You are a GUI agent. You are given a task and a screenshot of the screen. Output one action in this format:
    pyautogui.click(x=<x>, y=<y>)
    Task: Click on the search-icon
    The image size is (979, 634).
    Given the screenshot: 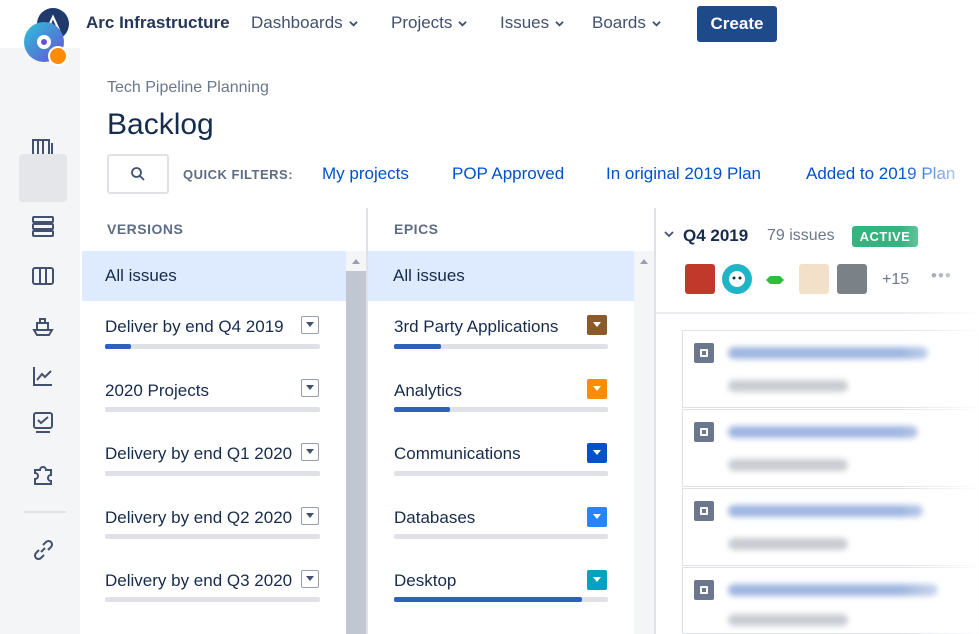 What is the action you would take?
    pyautogui.click(x=138, y=174)
    